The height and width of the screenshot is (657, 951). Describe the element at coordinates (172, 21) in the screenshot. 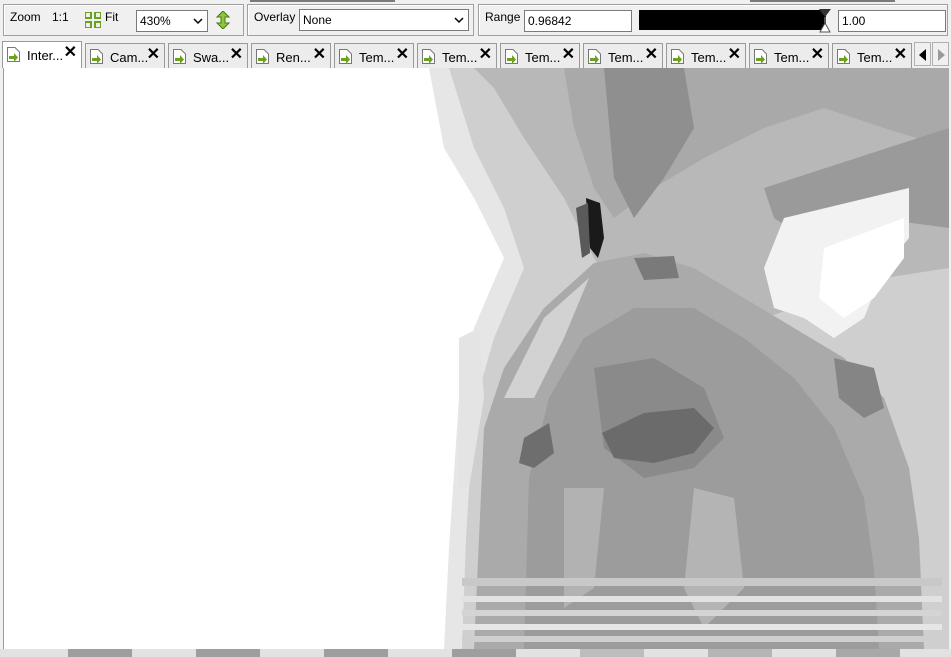

I see `zoom-select: 430%` at that location.